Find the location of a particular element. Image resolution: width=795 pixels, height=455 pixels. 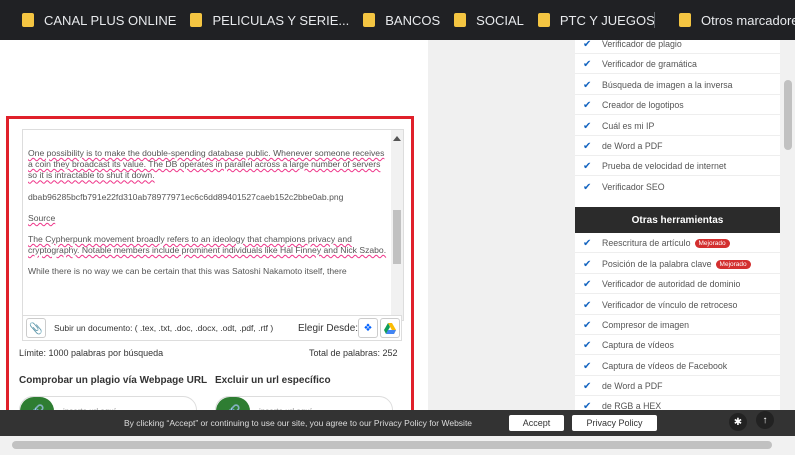

google-drive-icon is located at coordinates (390, 328).